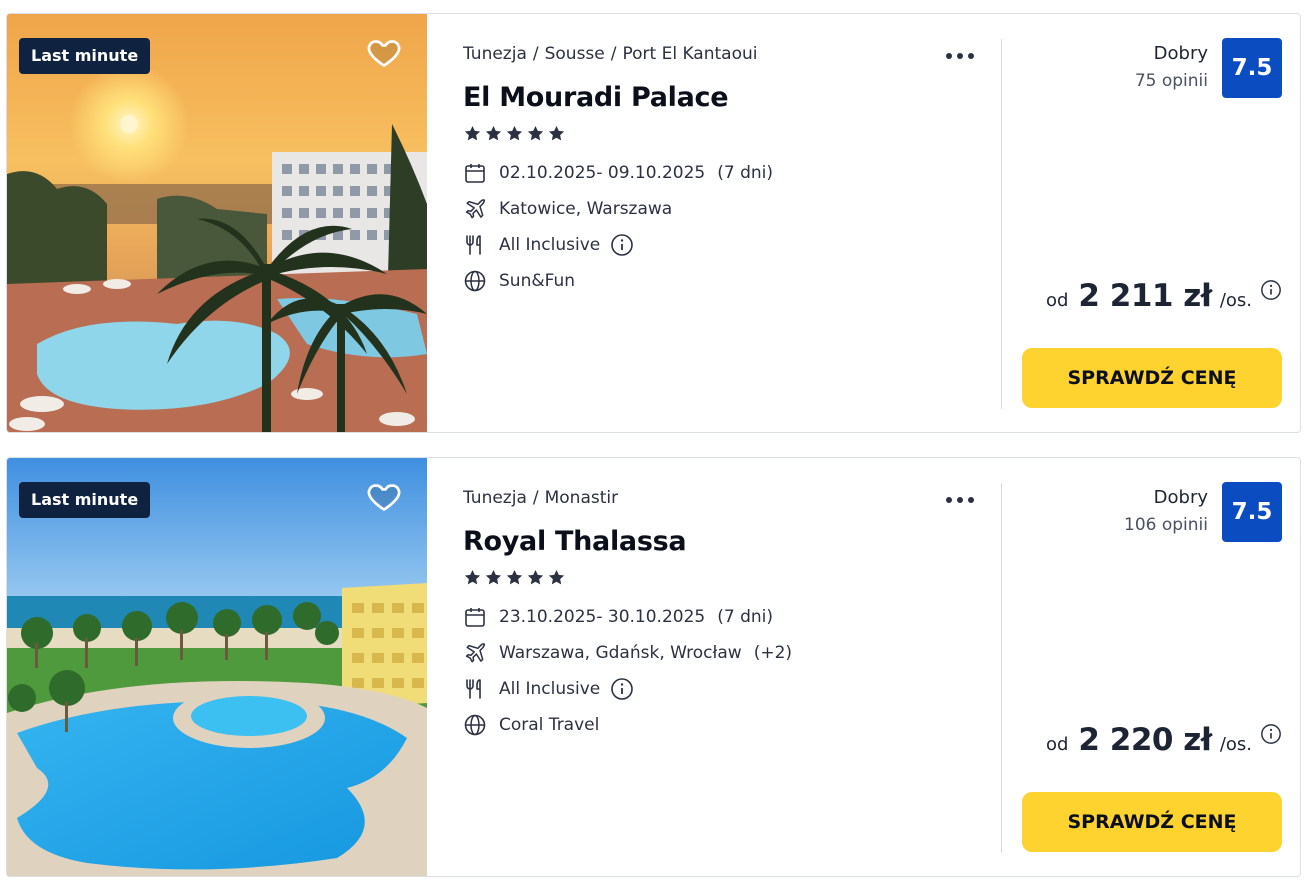 The width and height of the screenshot is (1306, 884). I want to click on operator-row: Sun&Fun, so click(519, 281).